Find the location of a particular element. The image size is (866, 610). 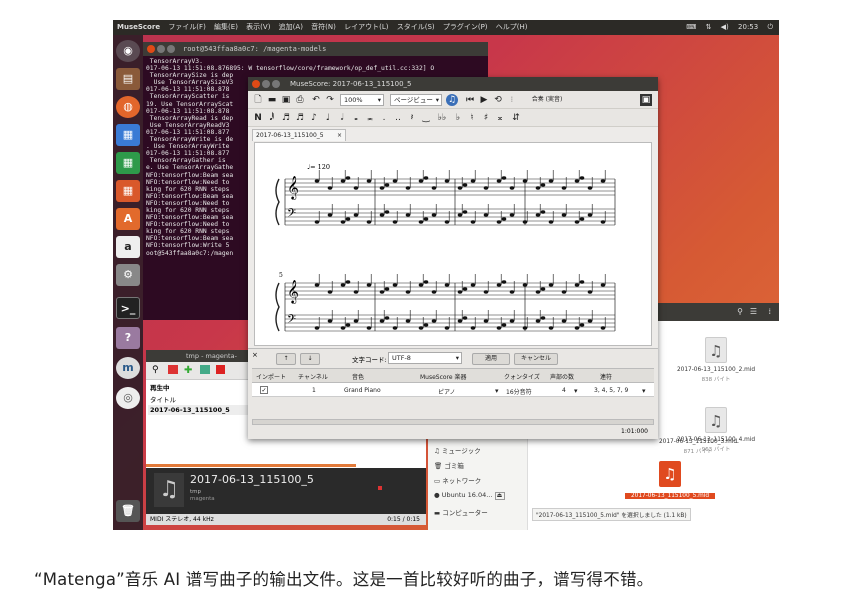

double-flat-icon: ♭♭ is located at coordinates (442, 118).